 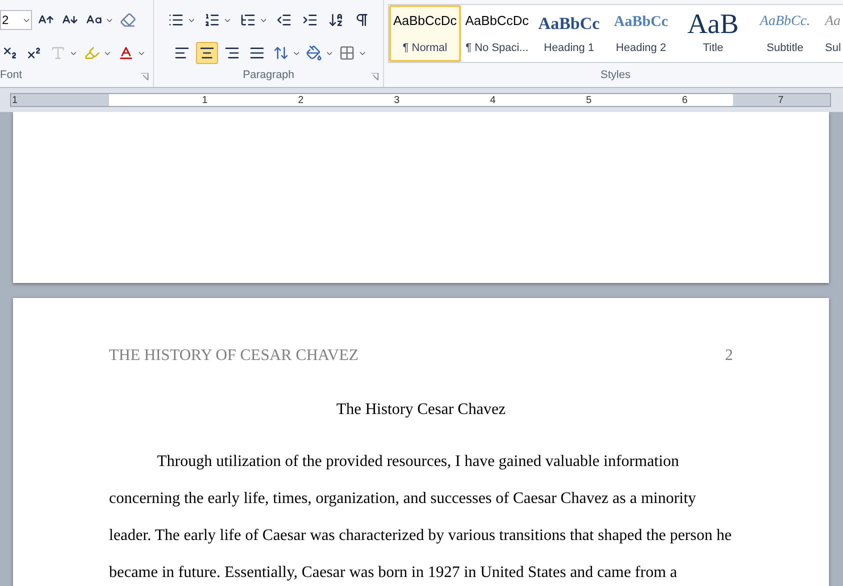 What do you see at coordinates (832, 33) in the screenshot?
I see `style-item: Aa Sul` at bounding box center [832, 33].